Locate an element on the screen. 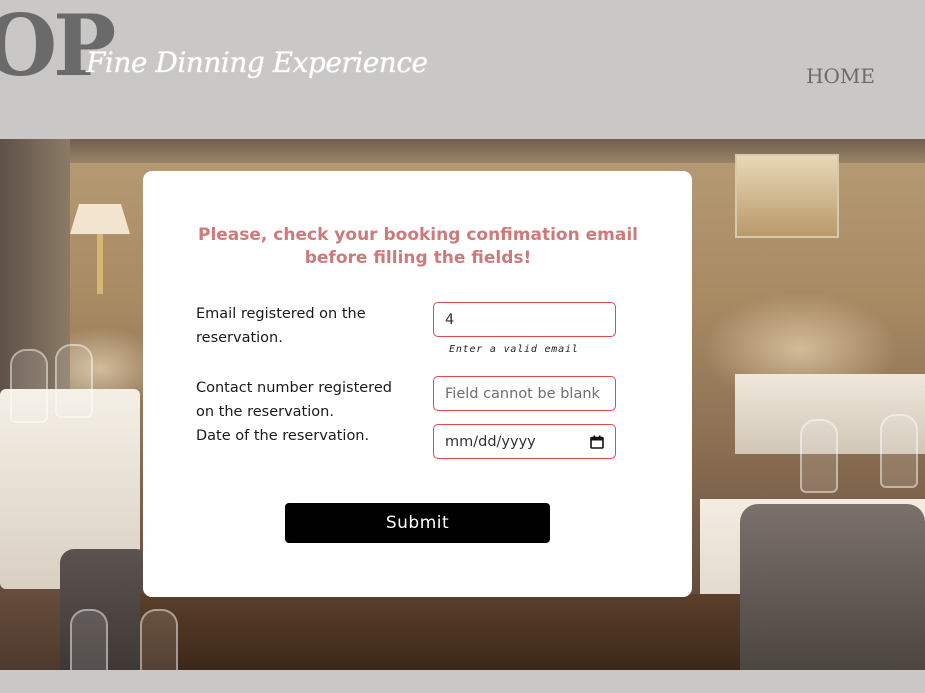 The image size is (925, 693). submit-button: Submit is located at coordinates (417, 523).